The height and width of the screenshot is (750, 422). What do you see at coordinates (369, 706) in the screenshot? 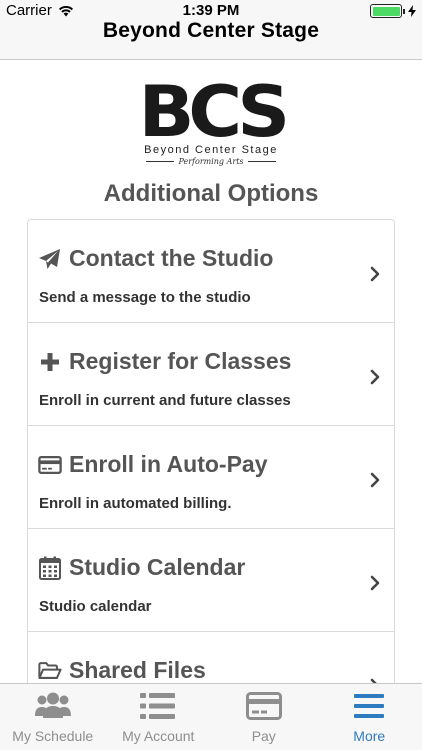
I see `hamburger-menu-icon` at bounding box center [369, 706].